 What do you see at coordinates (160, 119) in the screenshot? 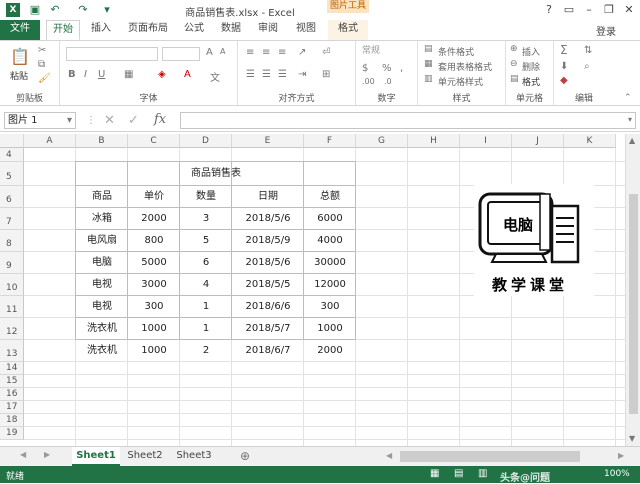
I see `insert-function-icon: fx` at bounding box center [160, 119].